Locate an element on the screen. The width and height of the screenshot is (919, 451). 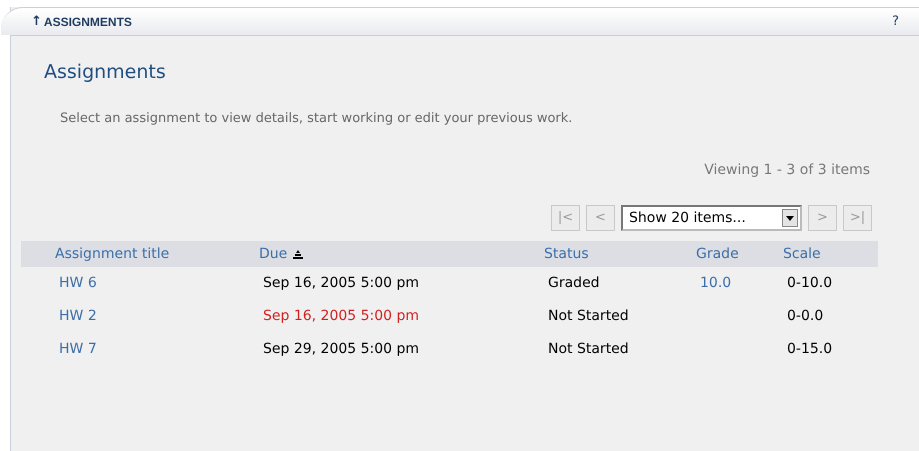
grade-link: 10.0 is located at coordinates (716, 283).